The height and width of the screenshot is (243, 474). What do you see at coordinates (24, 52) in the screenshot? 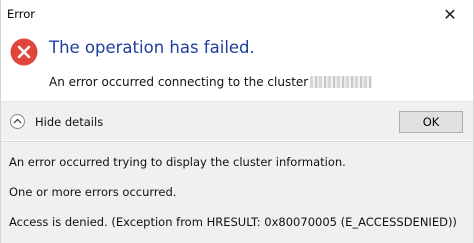
I see `error-icon` at bounding box center [24, 52].